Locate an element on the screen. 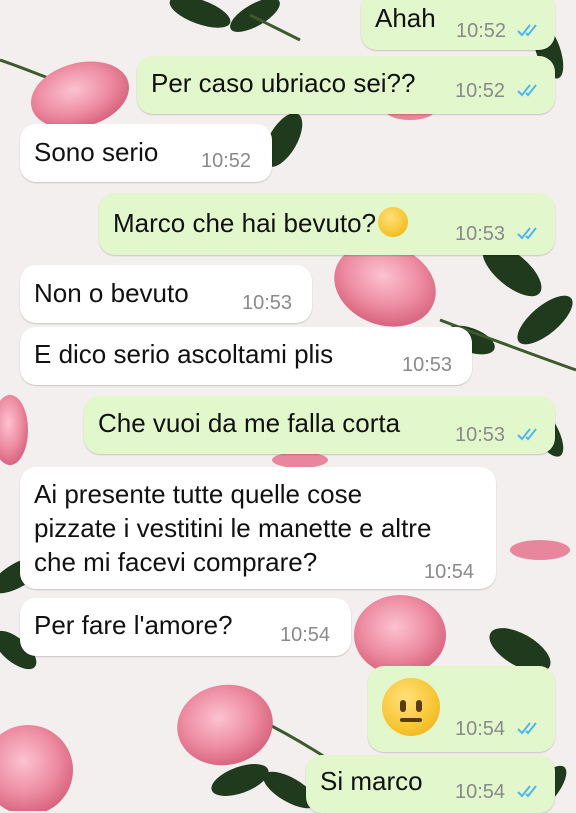 Image resolution: width=576 pixels, height=813 pixels. message-outgoing: Per caso ubriaco sei?? 10:52 is located at coordinates (346, 85).